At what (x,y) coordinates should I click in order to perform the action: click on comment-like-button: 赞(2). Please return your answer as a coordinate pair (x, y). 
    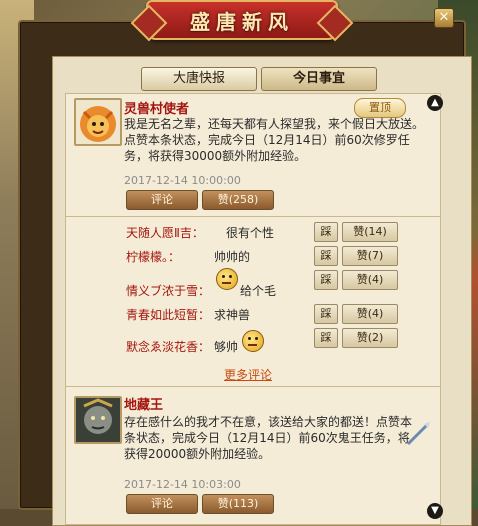
    Looking at the image, I should click on (370, 338).